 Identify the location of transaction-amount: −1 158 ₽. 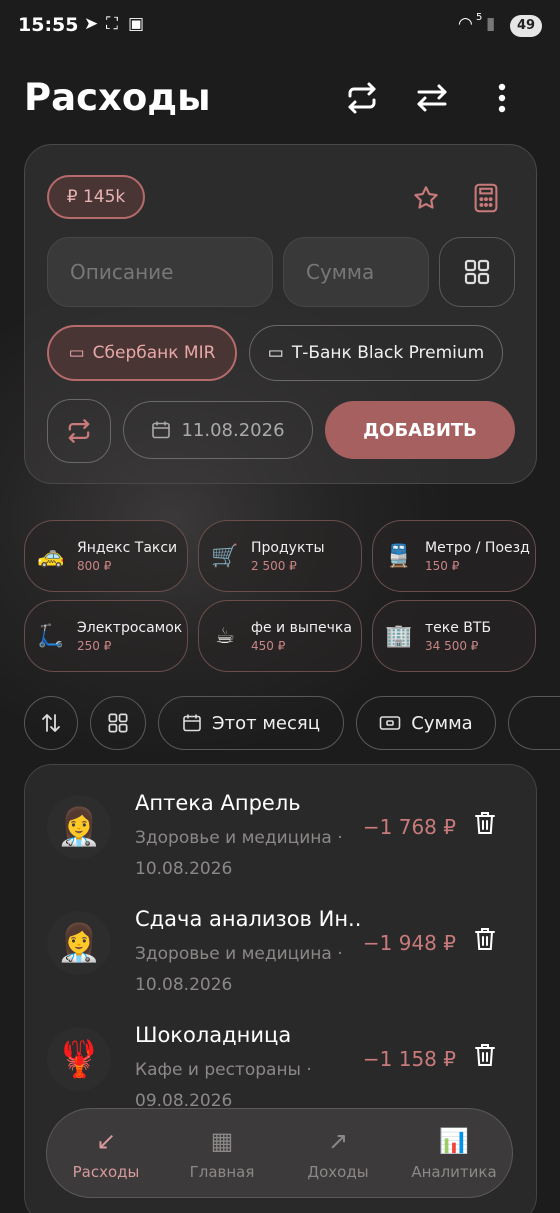
(409, 1059).